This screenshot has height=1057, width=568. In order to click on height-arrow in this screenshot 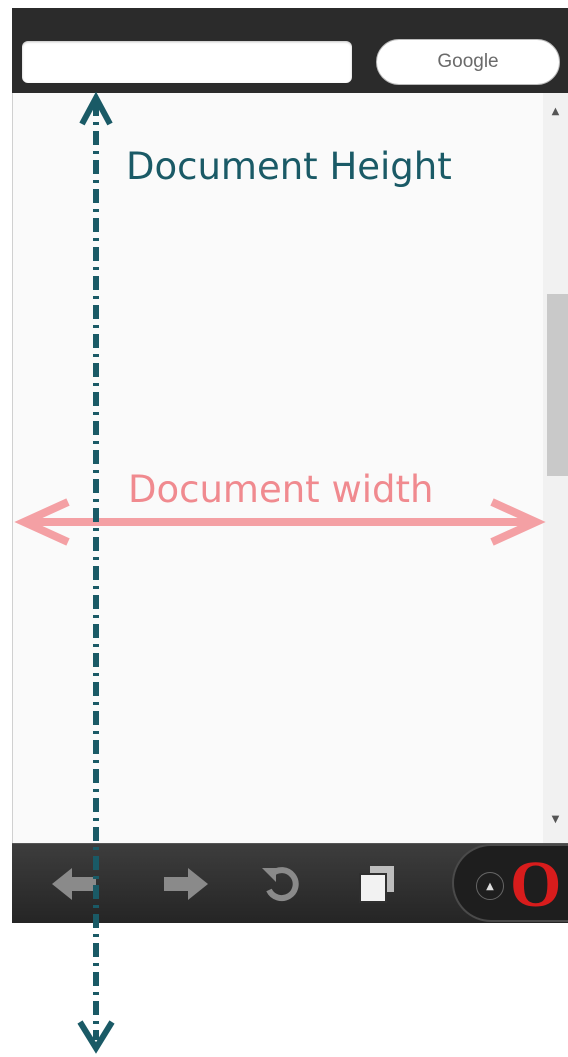, I will do `click(96, 572)`.